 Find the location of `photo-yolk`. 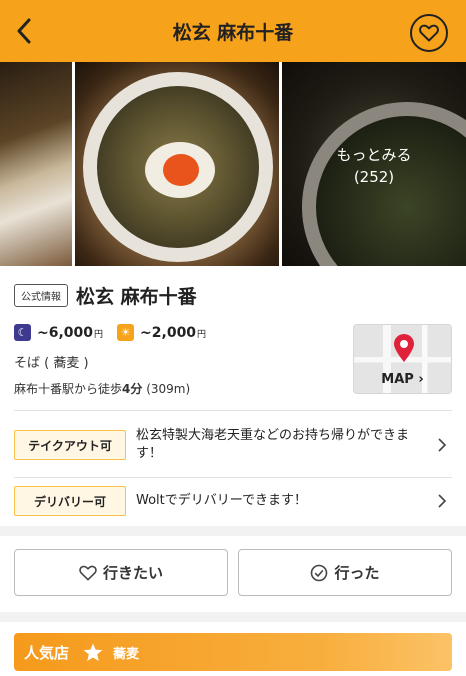

photo-yolk is located at coordinates (181, 170).